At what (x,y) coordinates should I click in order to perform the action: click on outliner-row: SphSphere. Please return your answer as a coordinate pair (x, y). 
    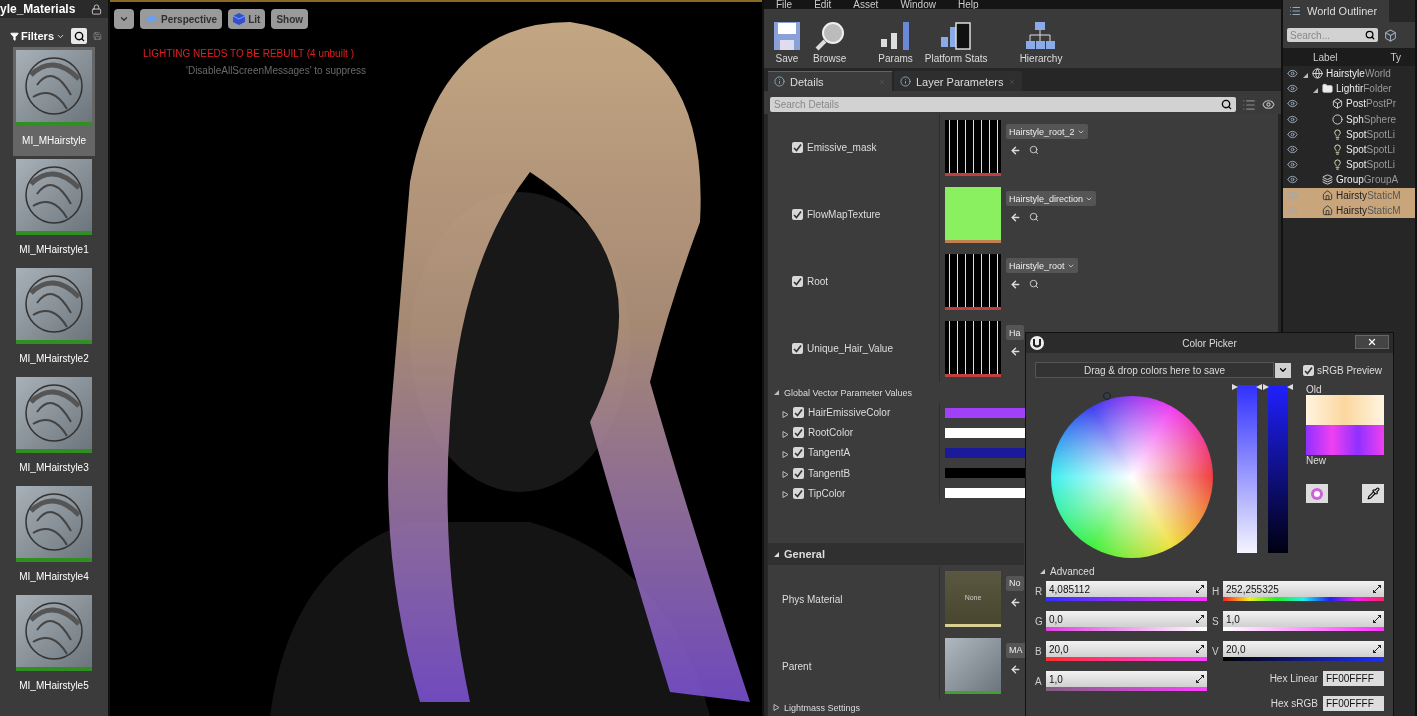
    Looking at the image, I should click on (1349, 119).